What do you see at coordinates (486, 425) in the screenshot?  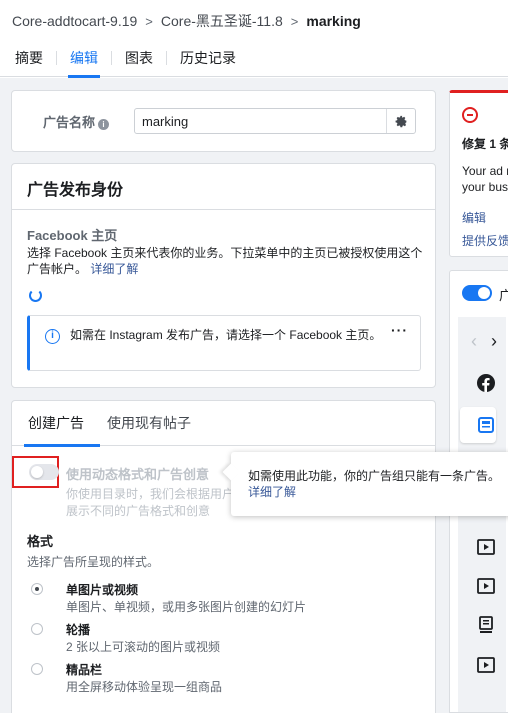 I see `feed-icon` at bounding box center [486, 425].